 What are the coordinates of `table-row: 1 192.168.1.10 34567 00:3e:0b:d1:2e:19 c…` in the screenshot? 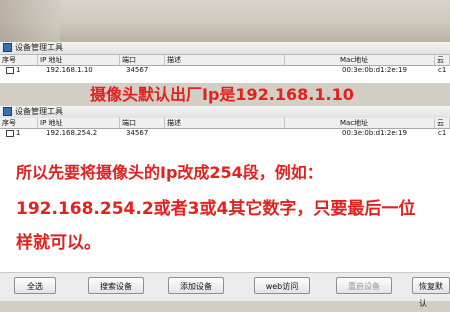 It's located at (225, 70).